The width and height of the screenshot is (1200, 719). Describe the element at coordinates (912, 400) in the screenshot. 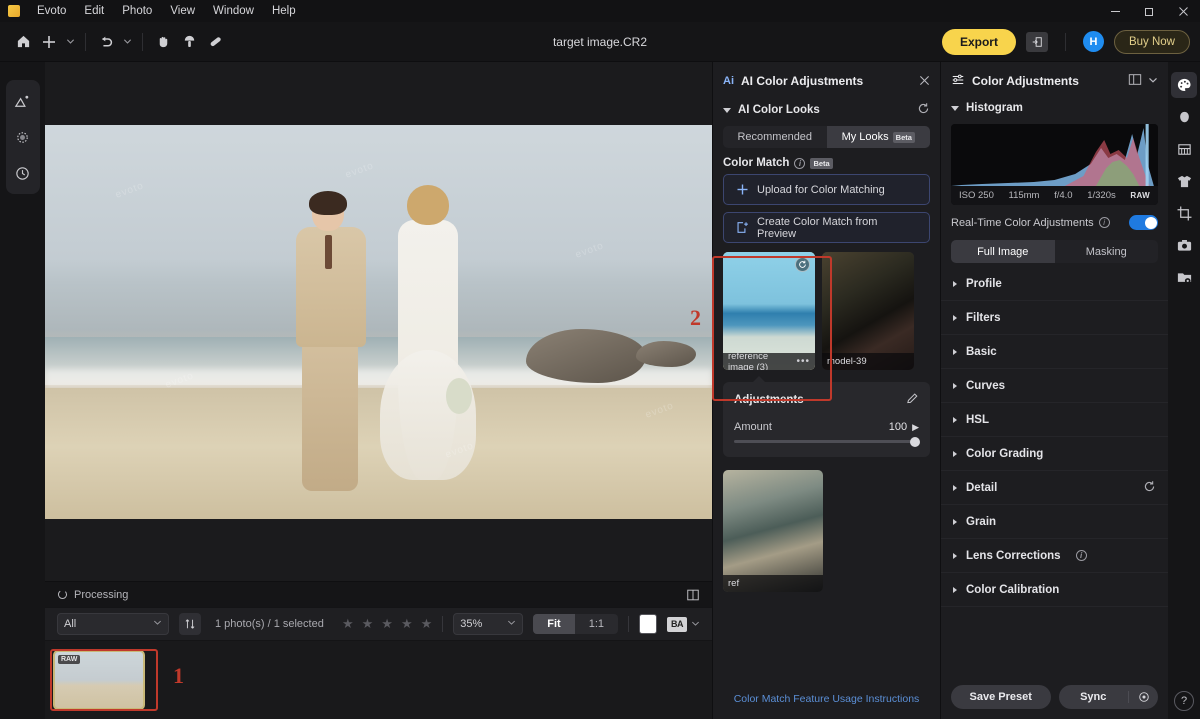

I see `pencil-icon` at that location.